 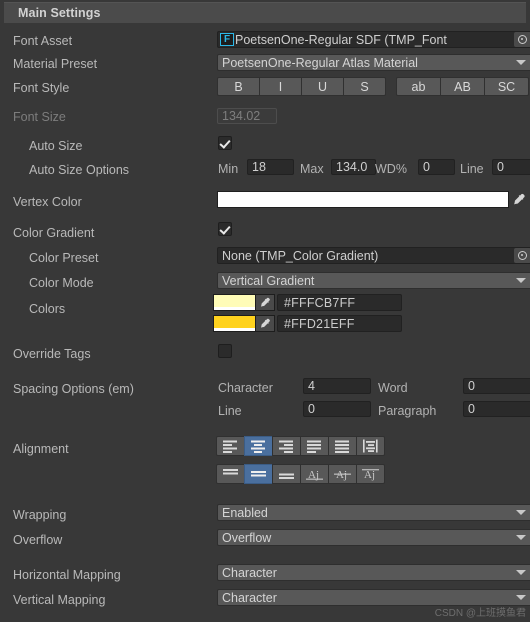 What do you see at coordinates (314, 446) in the screenshot?
I see `align-justified-button` at bounding box center [314, 446].